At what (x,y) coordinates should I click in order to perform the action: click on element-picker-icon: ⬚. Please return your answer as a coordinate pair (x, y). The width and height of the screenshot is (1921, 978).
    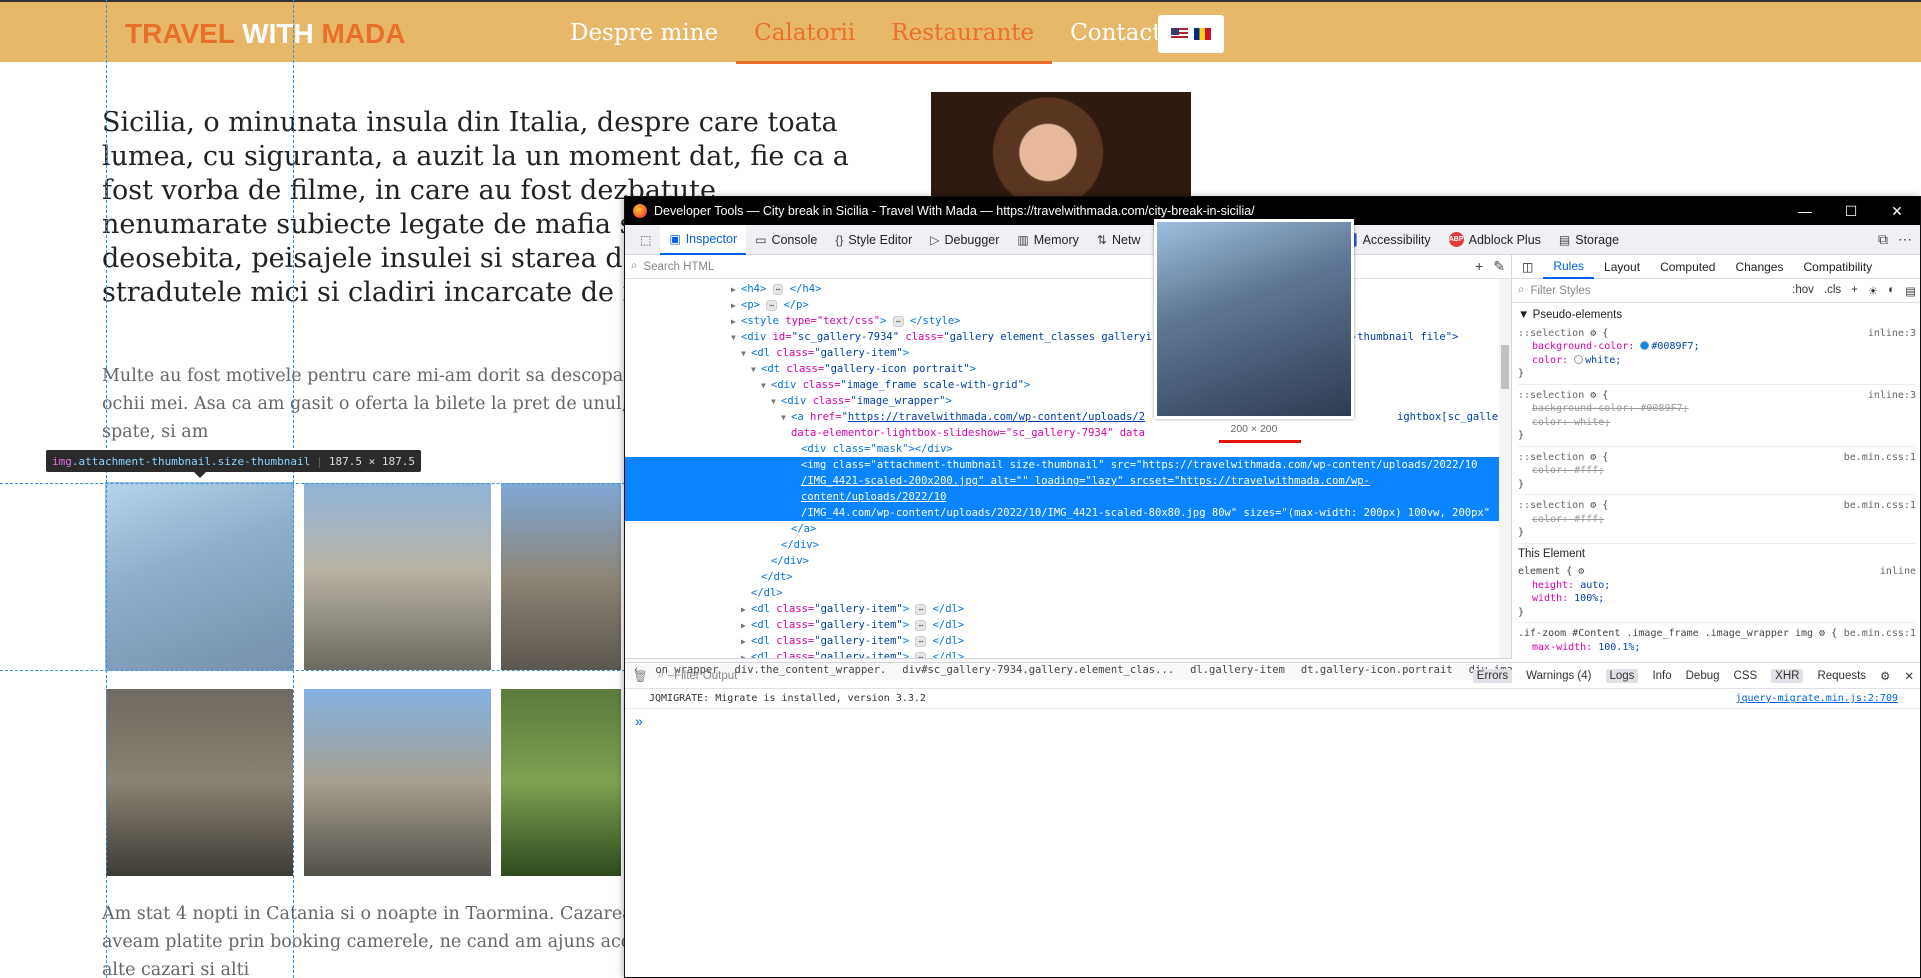
    Looking at the image, I should click on (645, 240).